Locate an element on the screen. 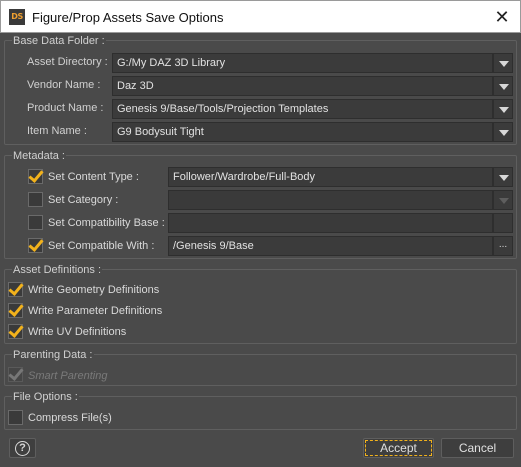 The width and height of the screenshot is (521, 467). asset-directory-label: Asset Directory : is located at coordinates (67, 62).